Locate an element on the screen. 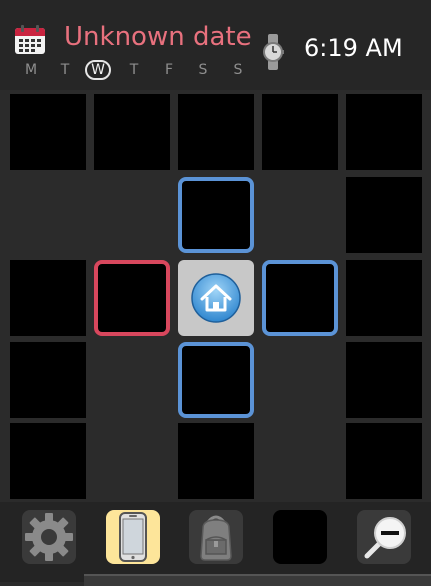  weekday-fri: F is located at coordinates (169, 70).